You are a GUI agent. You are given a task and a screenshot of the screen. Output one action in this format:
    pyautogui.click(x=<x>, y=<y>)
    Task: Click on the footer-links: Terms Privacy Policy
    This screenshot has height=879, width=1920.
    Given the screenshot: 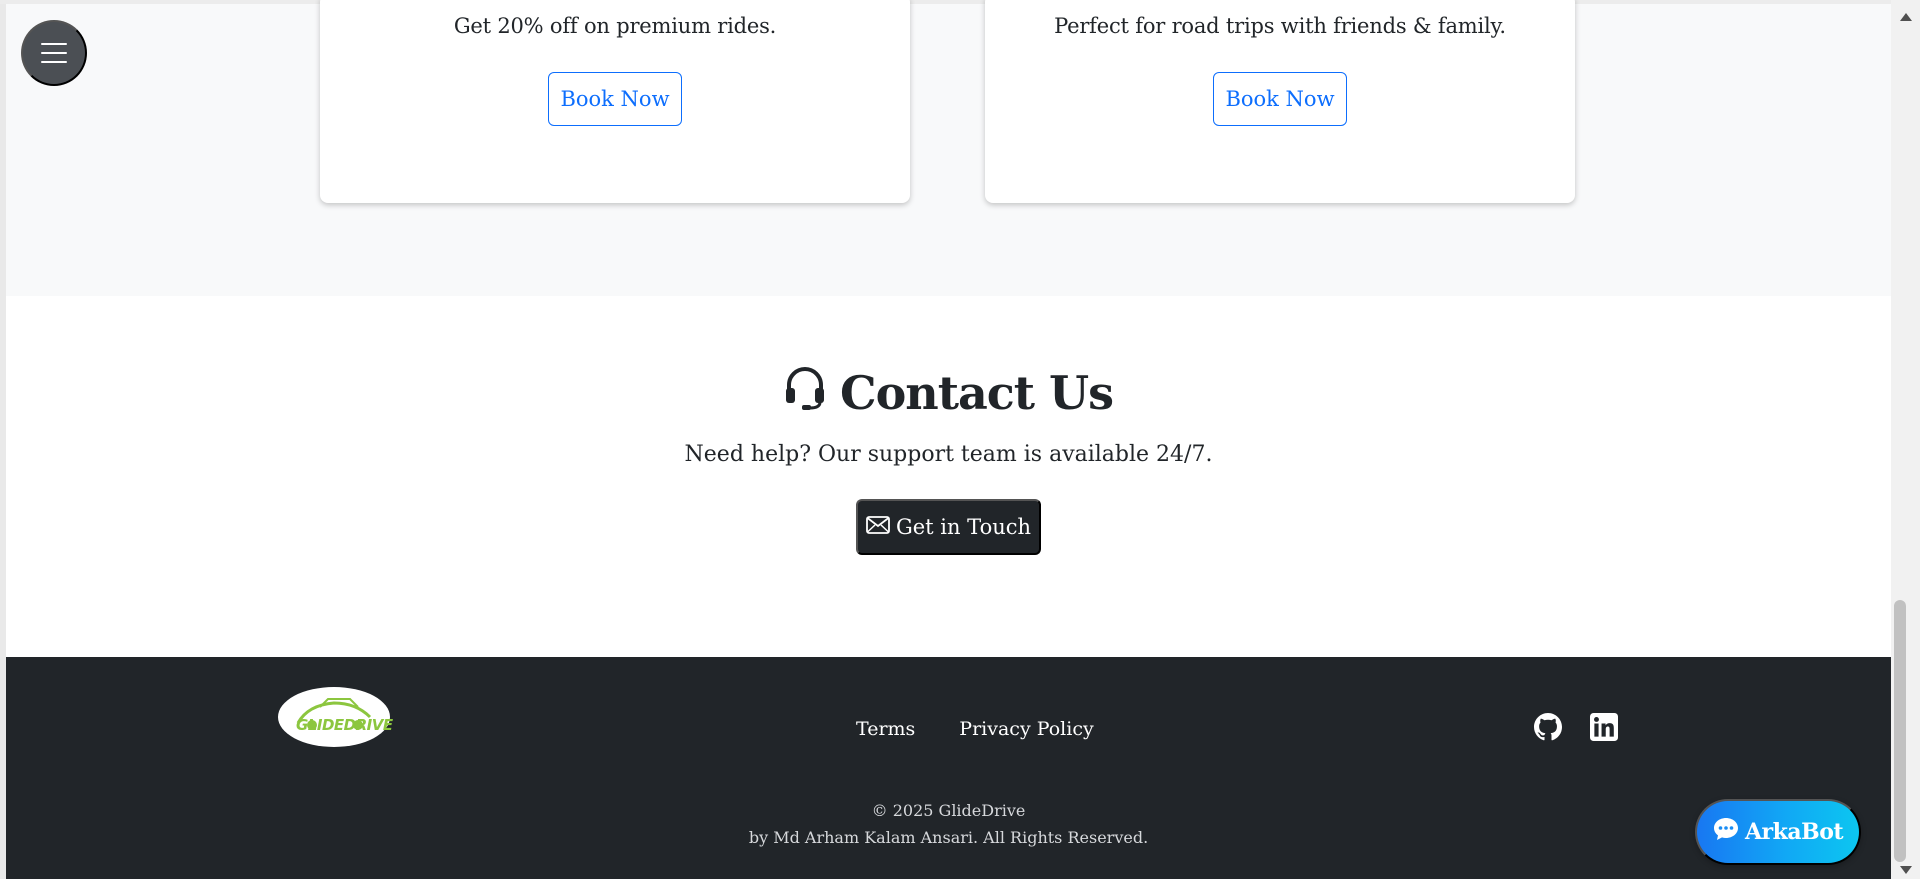 What is the action you would take?
    pyautogui.click(x=975, y=729)
    